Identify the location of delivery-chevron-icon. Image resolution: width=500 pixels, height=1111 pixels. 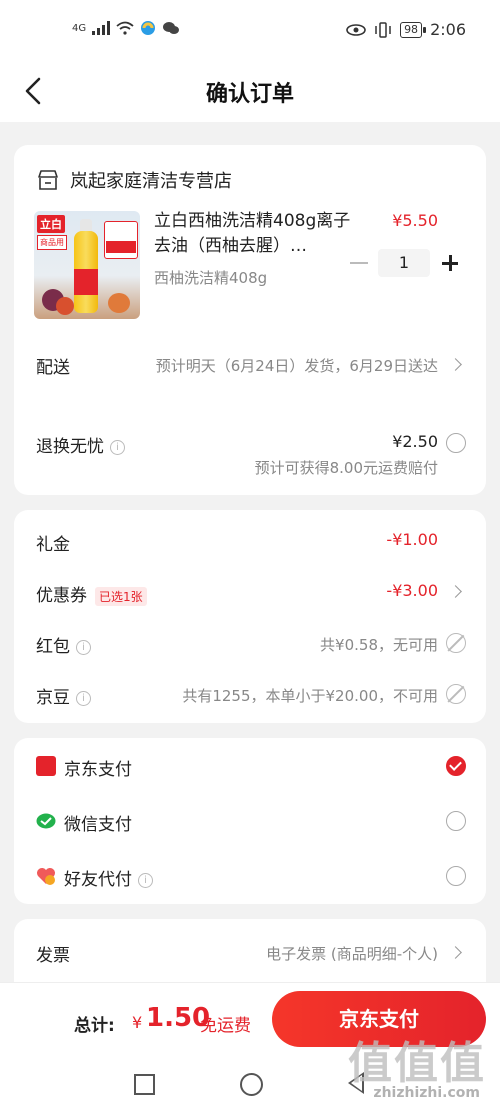
(455, 364).